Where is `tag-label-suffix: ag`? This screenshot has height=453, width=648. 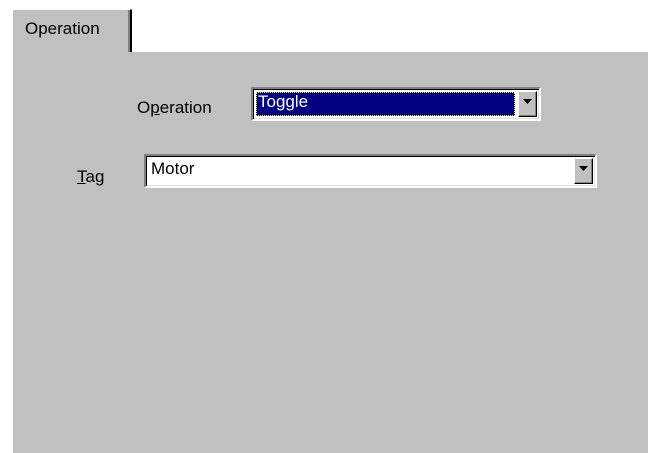
tag-label-suffix: ag is located at coordinates (95, 176).